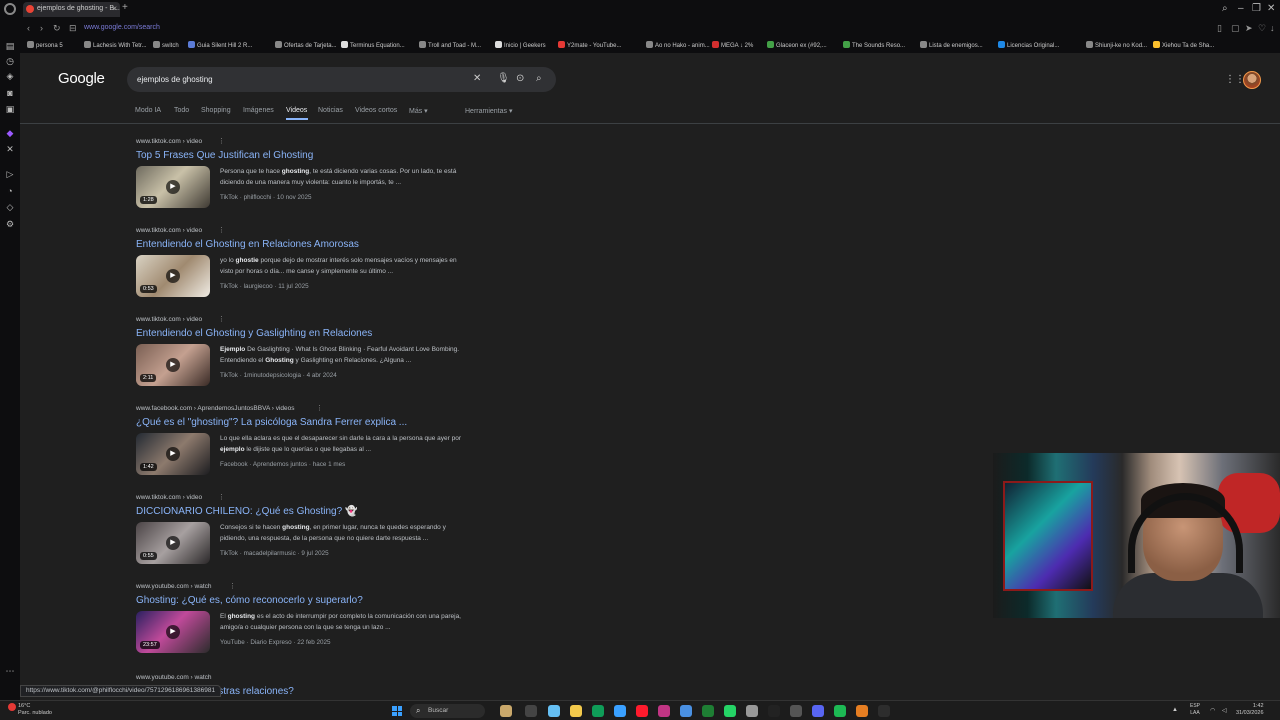 Image resolution: width=1280 pixels, height=720 pixels. I want to click on video-thumbnail: ▶ 1:28, so click(173, 187).